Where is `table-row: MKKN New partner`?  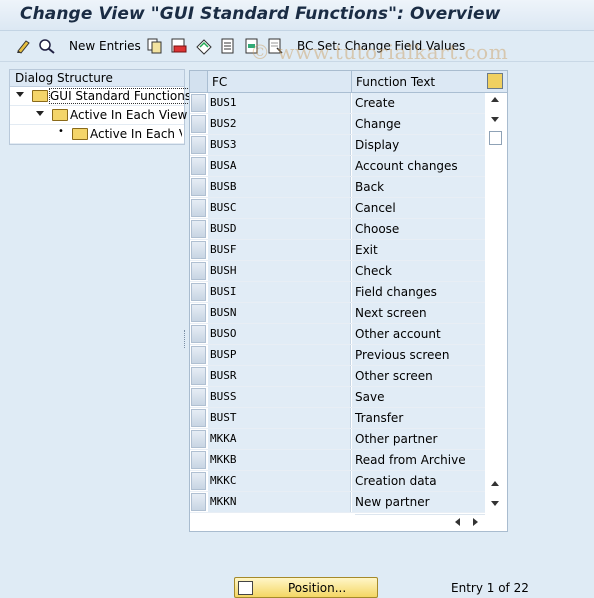
table-row: MKKN New partner is located at coordinates (337, 502).